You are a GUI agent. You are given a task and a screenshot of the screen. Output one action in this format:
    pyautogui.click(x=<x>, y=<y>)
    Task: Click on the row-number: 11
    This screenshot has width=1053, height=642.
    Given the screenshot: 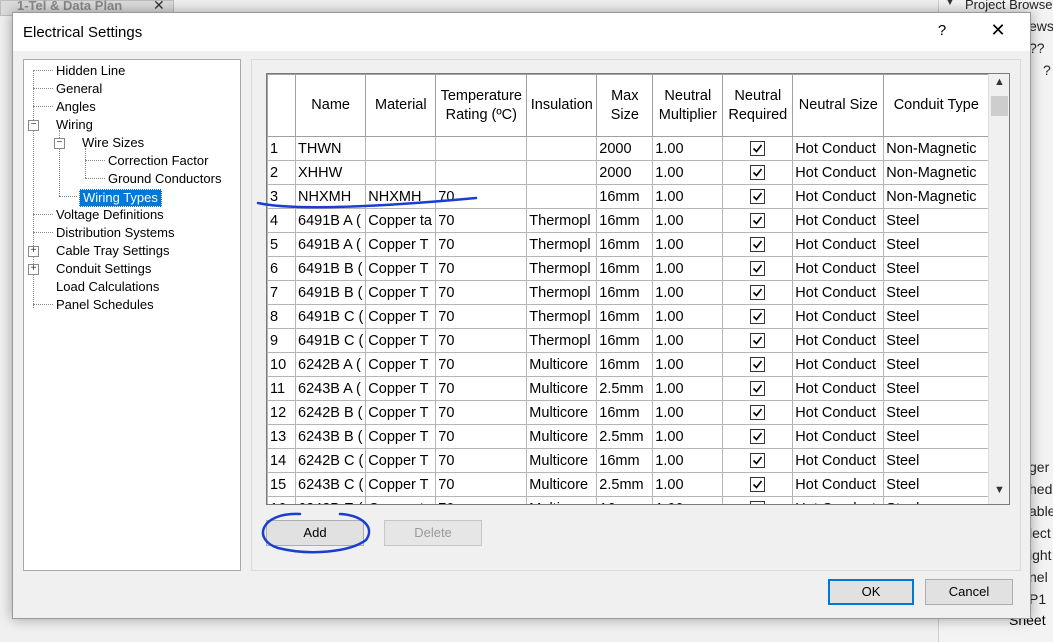 What is the action you would take?
    pyautogui.click(x=281, y=388)
    